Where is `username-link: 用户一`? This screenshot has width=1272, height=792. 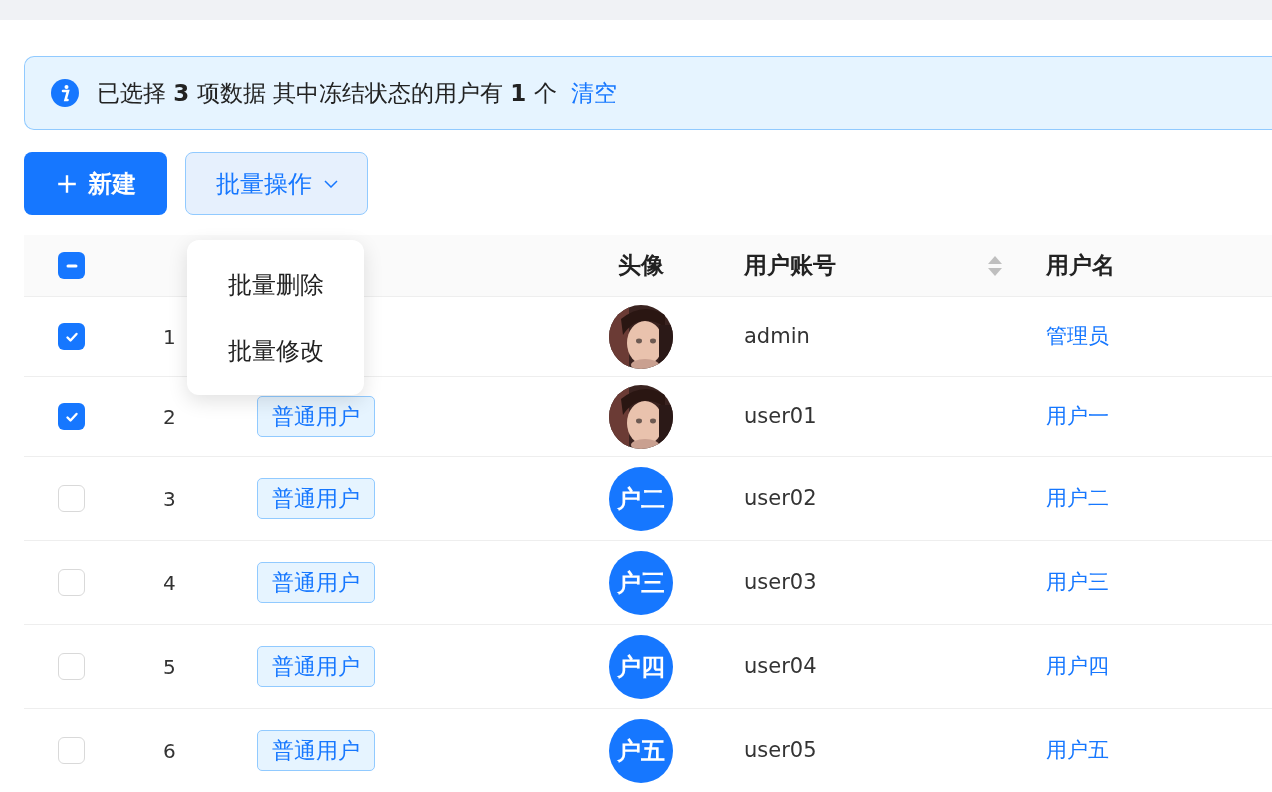 username-link: 用户一 is located at coordinates (1077, 415).